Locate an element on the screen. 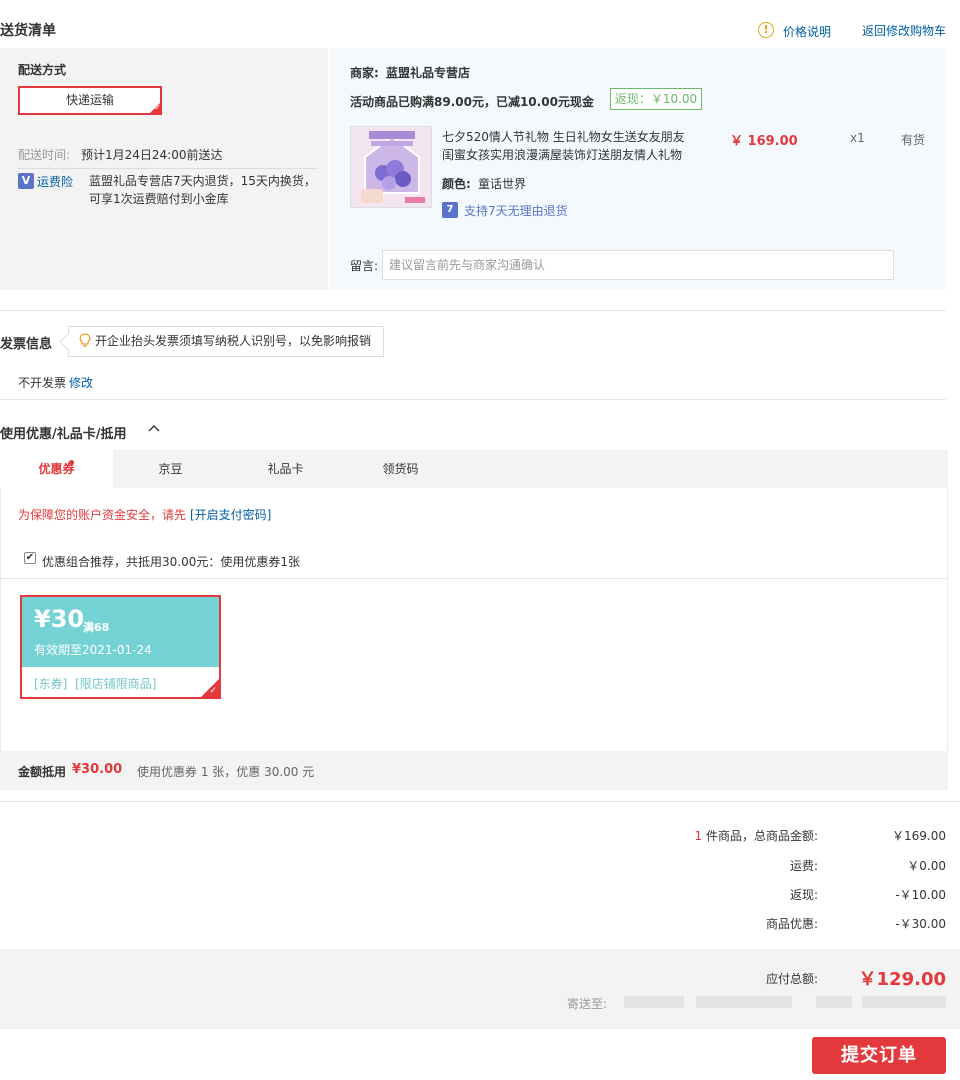 This screenshot has width=960, height=1080. invoice-title: 发票信息 is located at coordinates (26, 344).